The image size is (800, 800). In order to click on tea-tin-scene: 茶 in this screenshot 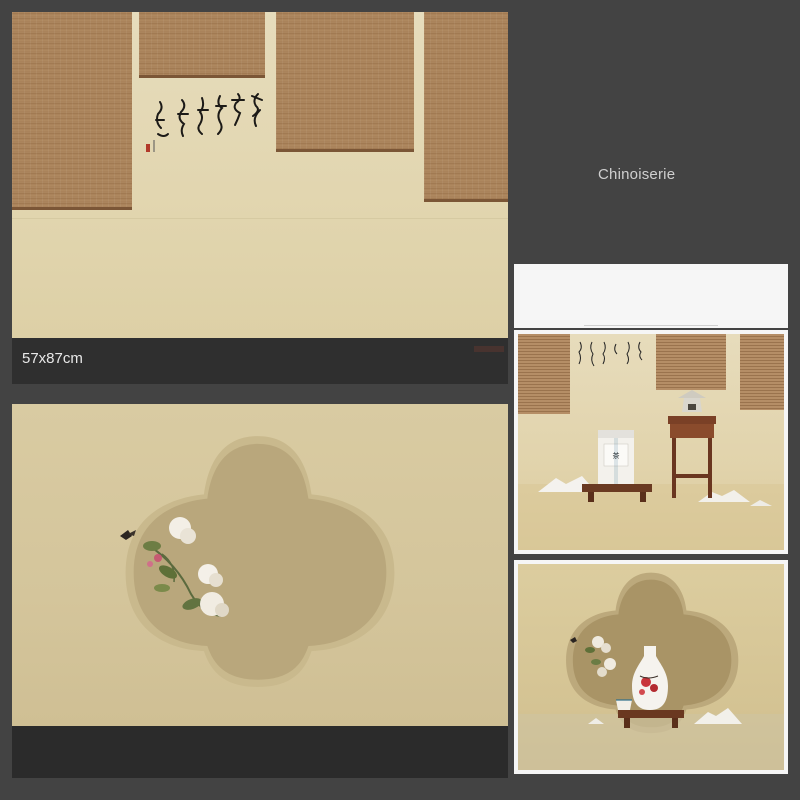, I will do `click(651, 442)`.